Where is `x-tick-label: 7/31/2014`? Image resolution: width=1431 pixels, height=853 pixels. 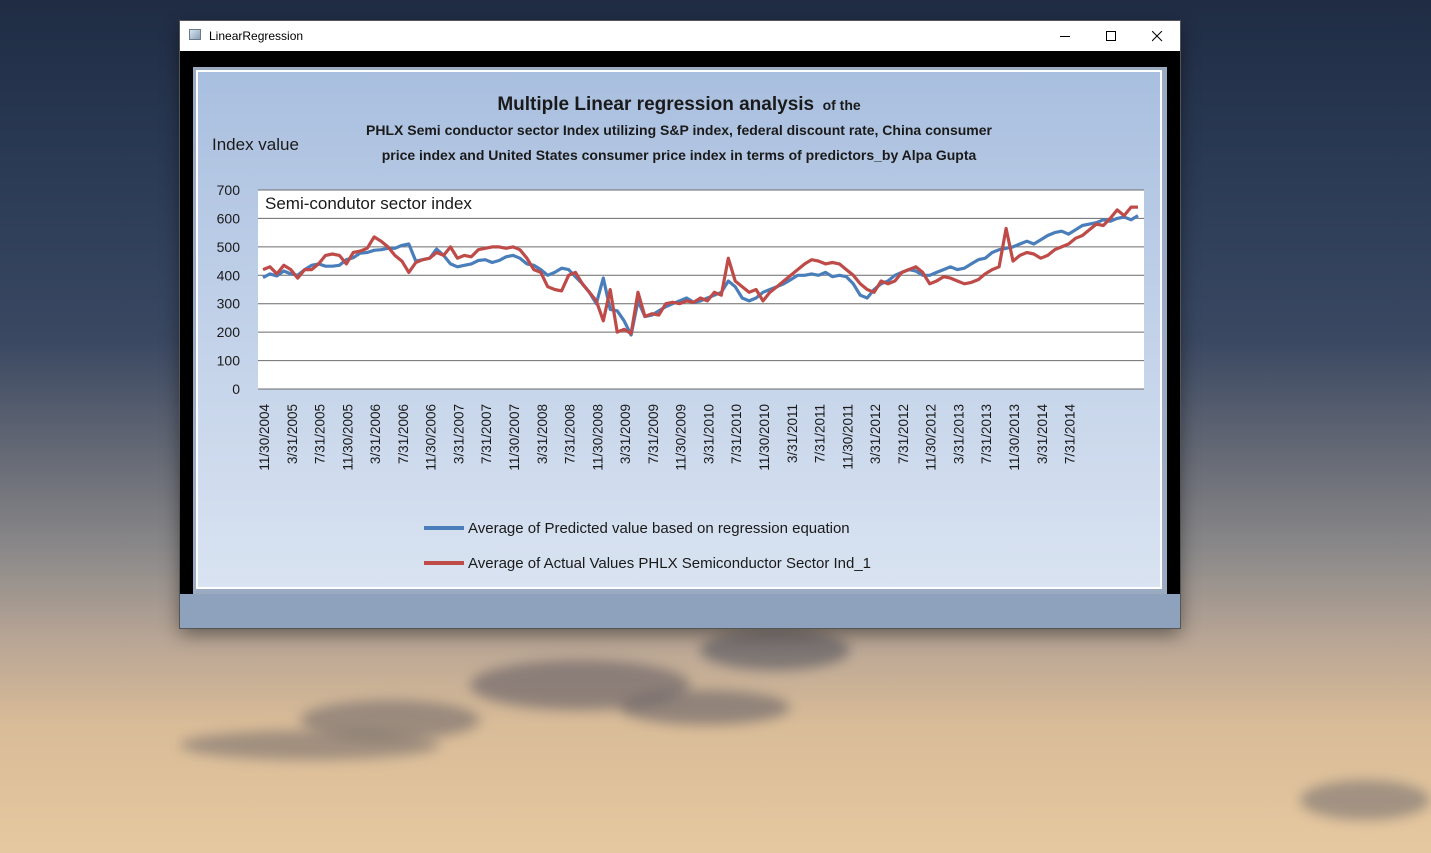
x-tick-label: 7/31/2014 is located at coordinates (1070, 434).